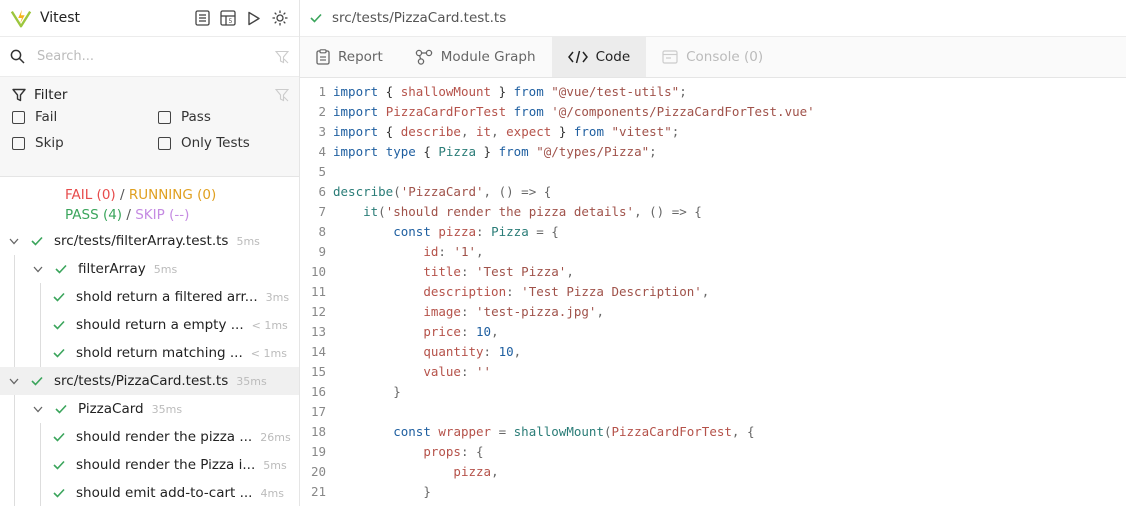 The height and width of the screenshot is (506, 1126). I want to click on tab-label: Code, so click(613, 57).